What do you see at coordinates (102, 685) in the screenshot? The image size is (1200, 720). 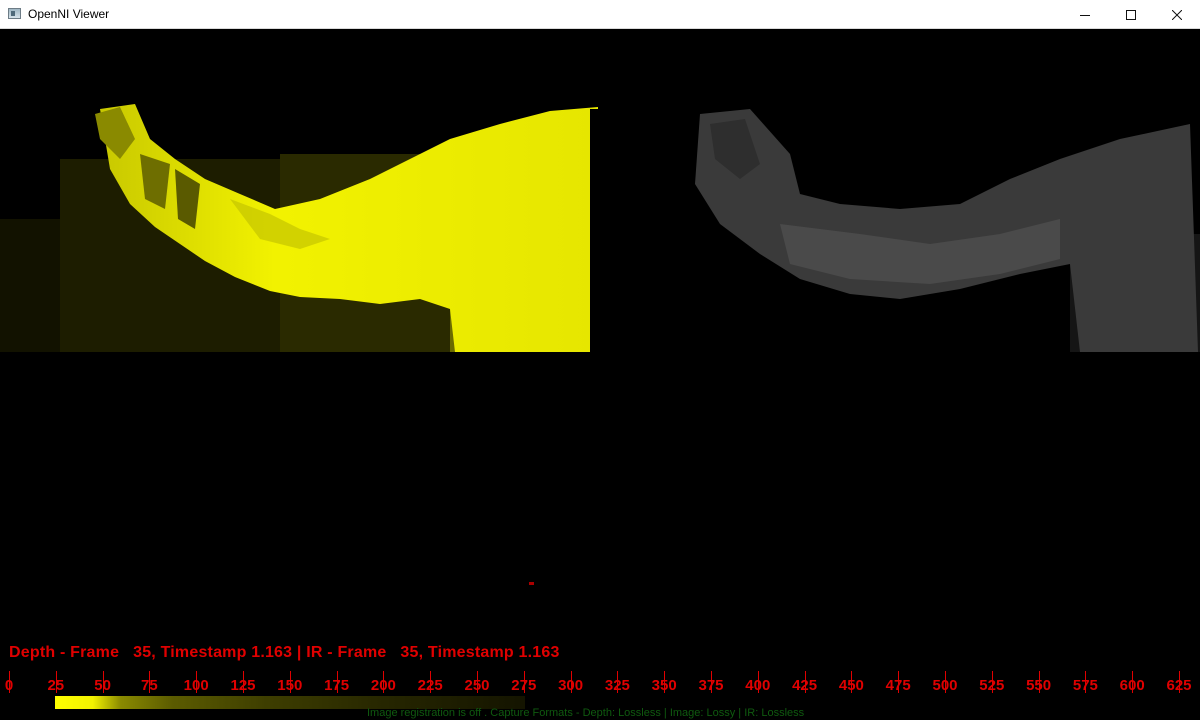 I see `ruler-tick-label: 50` at bounding box center [102, 685].